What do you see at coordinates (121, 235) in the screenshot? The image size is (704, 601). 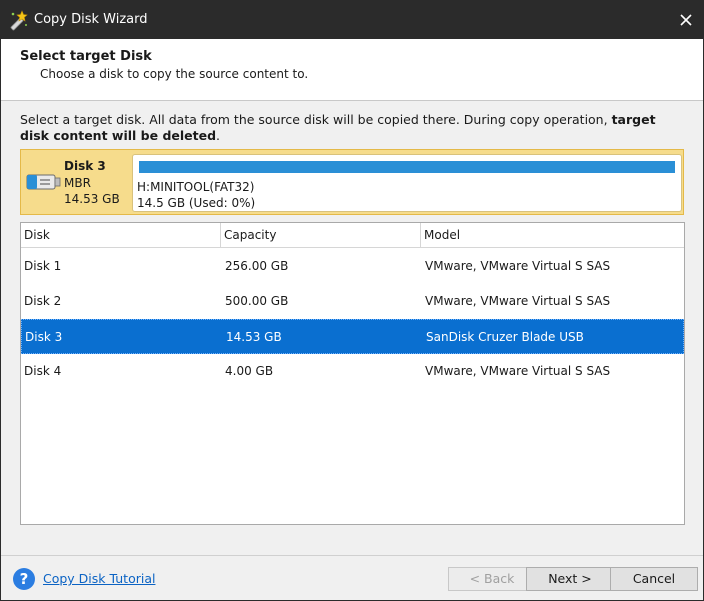 I see `column-header-disk: Disk` at bounding box center [121, 235].